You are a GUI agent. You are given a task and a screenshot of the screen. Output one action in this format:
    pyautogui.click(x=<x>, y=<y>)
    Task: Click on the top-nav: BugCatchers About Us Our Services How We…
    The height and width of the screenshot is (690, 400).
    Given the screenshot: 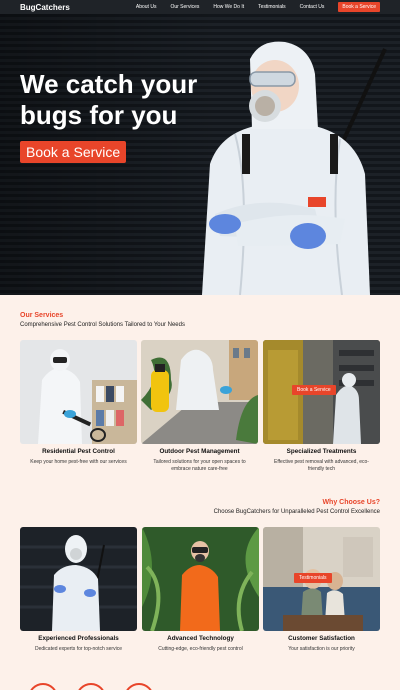 What is the action you would take?
    pyautogui.click(x=200, y=7)
    